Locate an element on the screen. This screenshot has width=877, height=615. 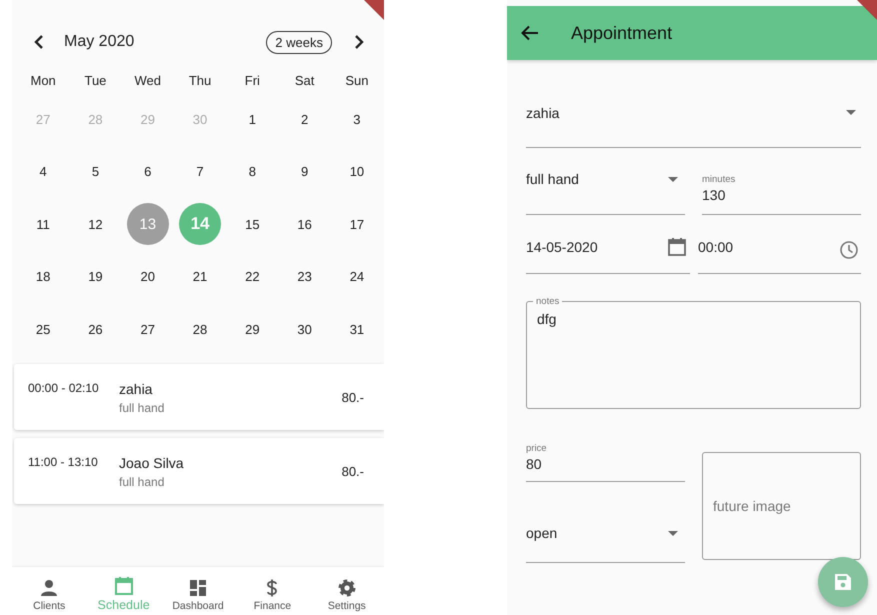
nav-item: Dashboard is located at coordinates (198, 591).